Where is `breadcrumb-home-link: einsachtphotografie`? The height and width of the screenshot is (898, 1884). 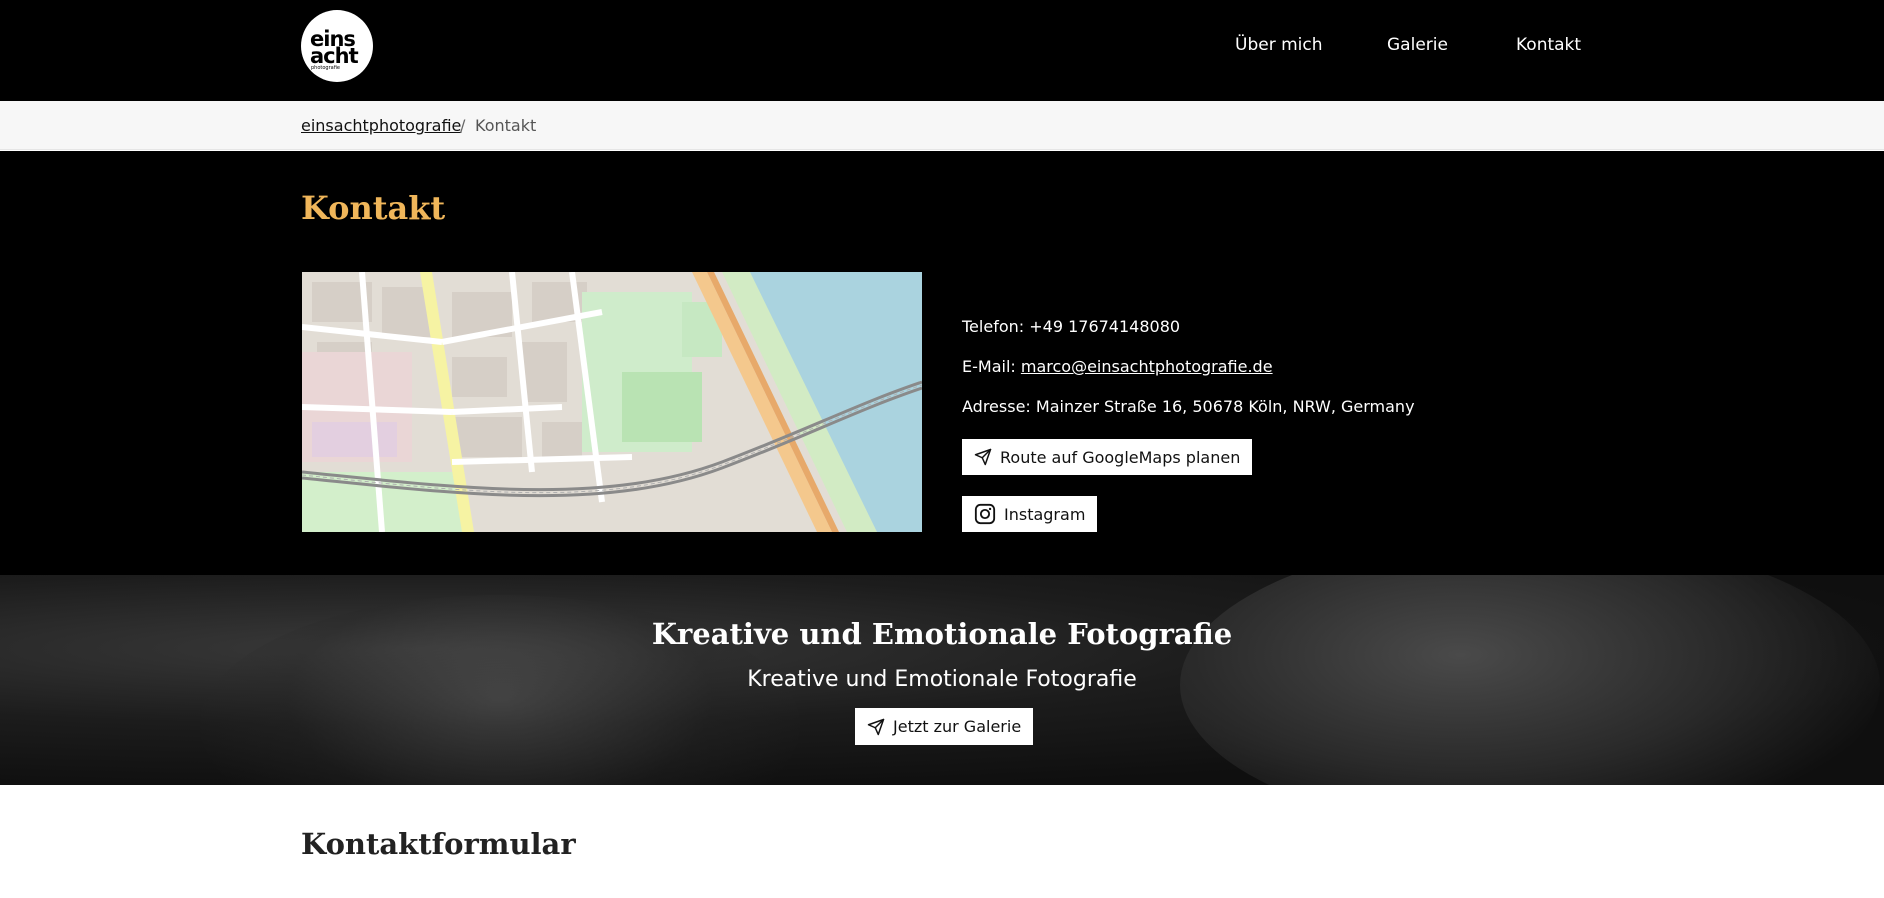
breadcrumb-home-link: einsachtphotografie is located at coordinates (381, 125).